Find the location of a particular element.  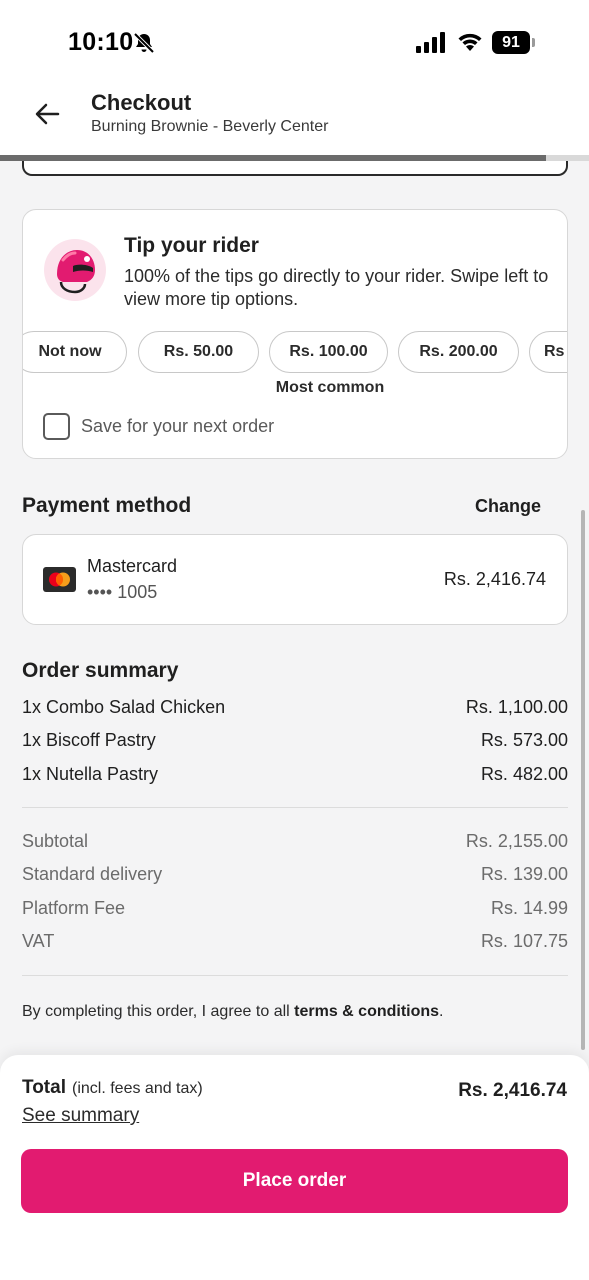

fee-row-vat: VAT Rs. 107.75 is located at coordinates (295, 943).